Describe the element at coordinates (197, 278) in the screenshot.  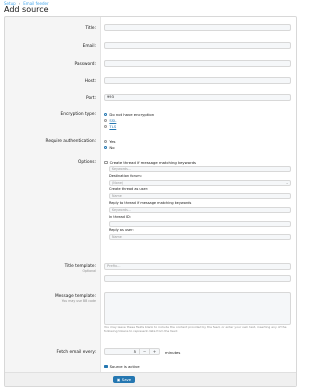
I see `title-template-extra-input` at that location.